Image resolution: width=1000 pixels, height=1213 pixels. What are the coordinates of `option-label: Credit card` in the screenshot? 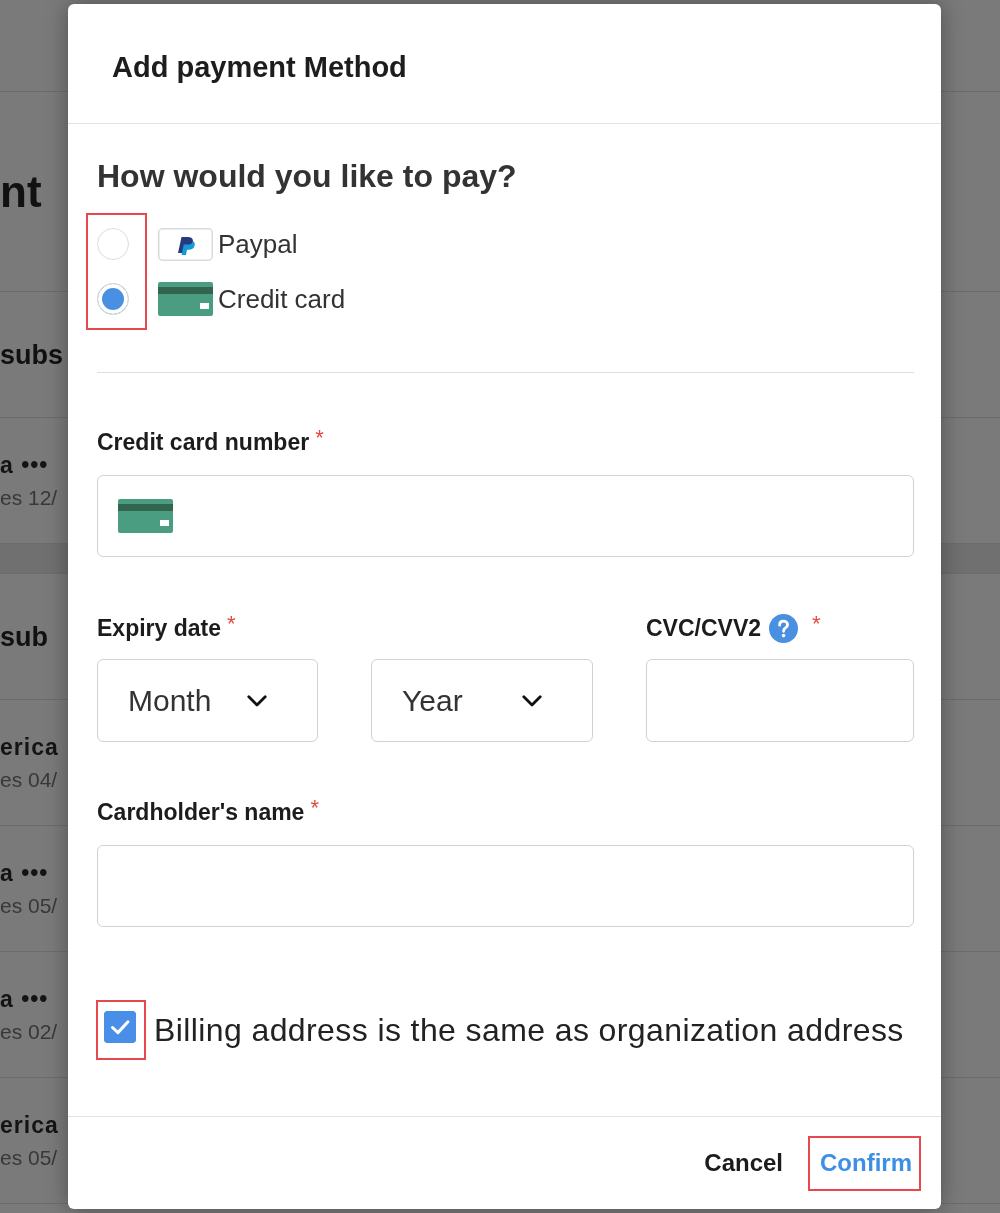 It's located at (282, 299).